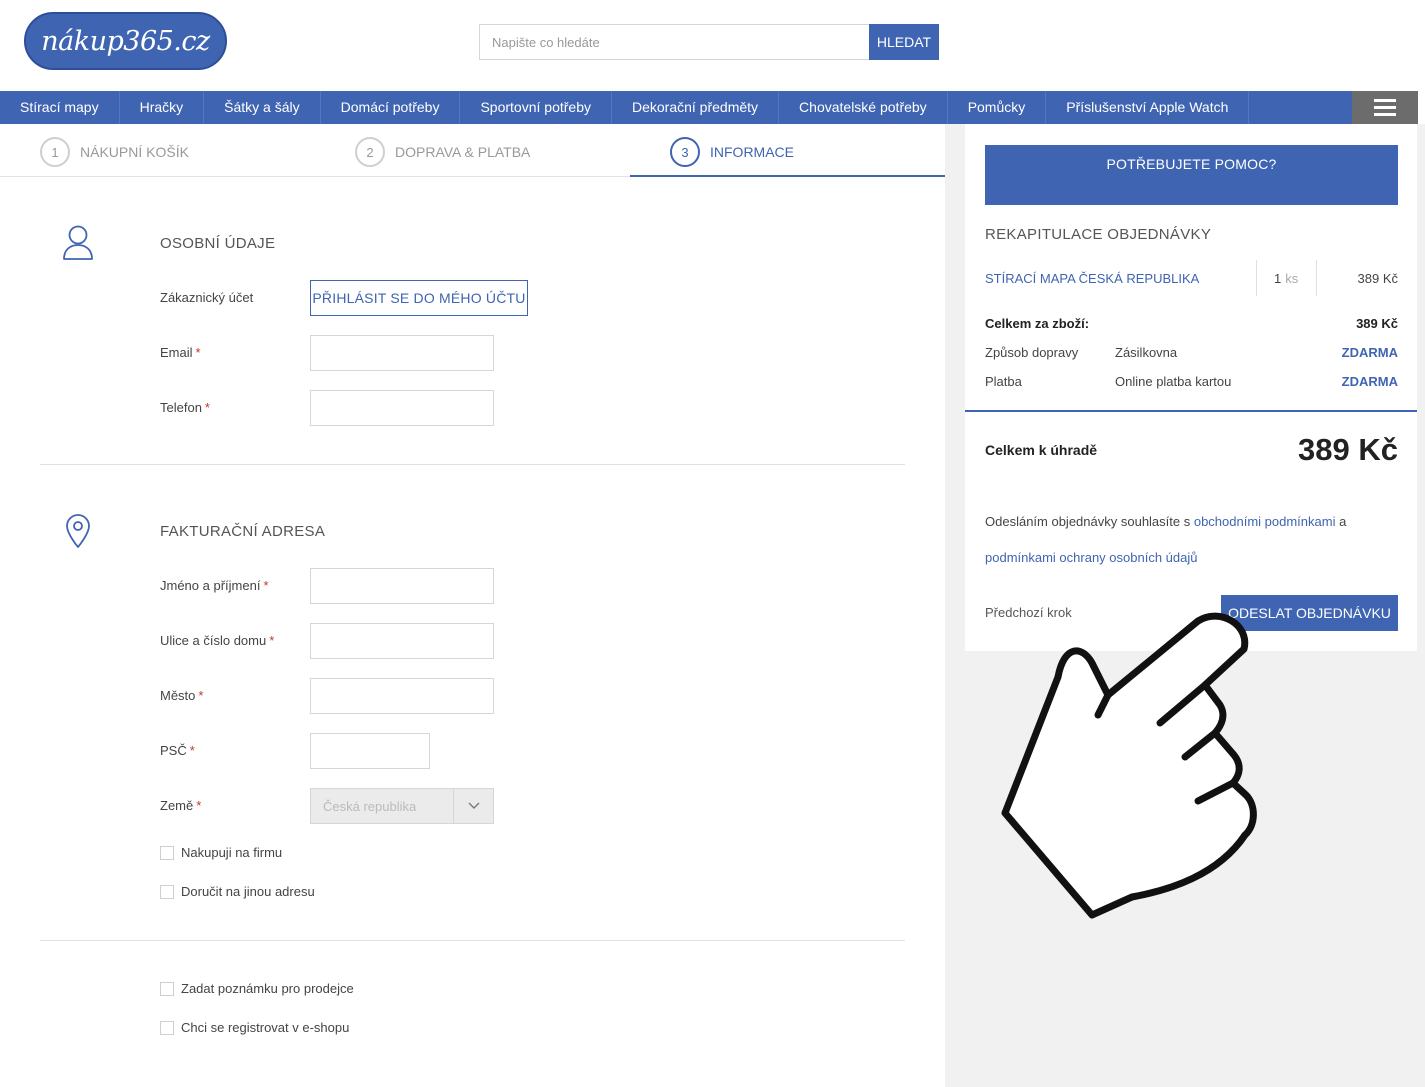  I want to click on payment-label: Platba, so click(1003, 381).